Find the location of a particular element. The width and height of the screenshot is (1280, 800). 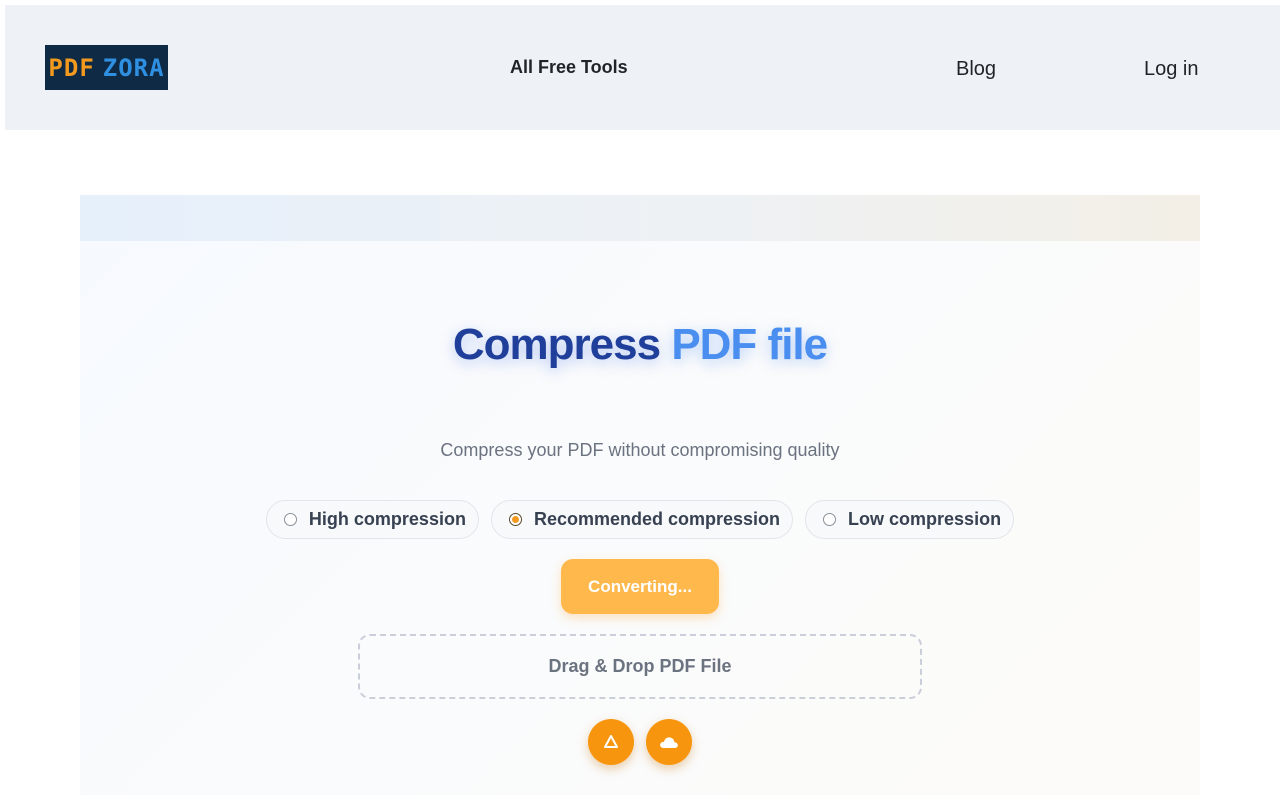

cloud-icon is located at coordinates (669, 742).